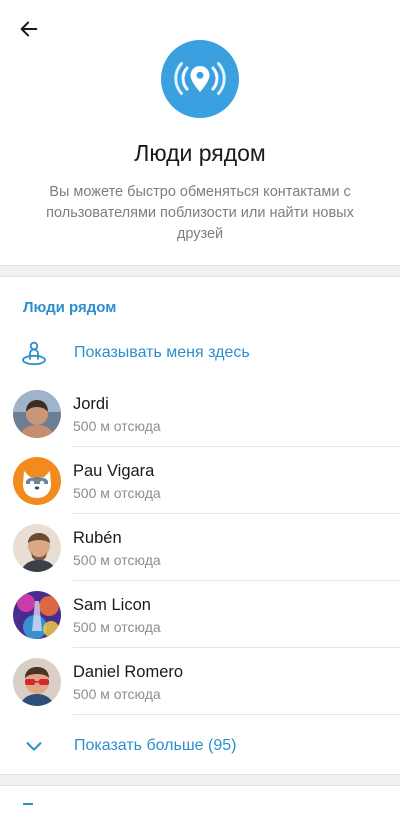 The image size is (400, 814). What do you see at coordinates (200, 681) in the screenshot?
I see `list-item-person: Daniel Romero 500 м отсюда` at bounding box center [200, 681].